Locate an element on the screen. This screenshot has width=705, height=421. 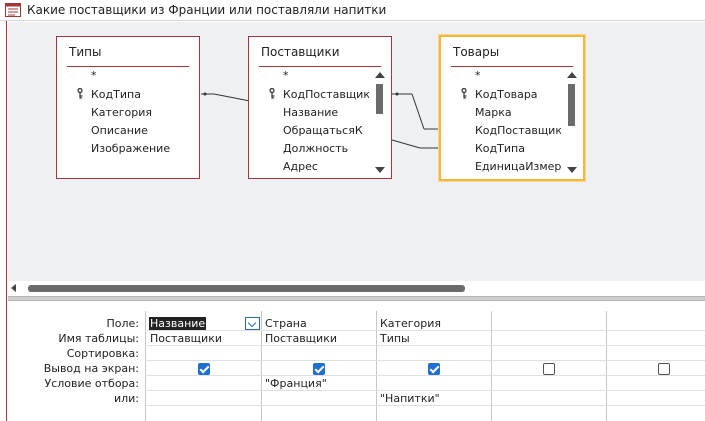
table-title: Товары is located at coordinates (476, 52).